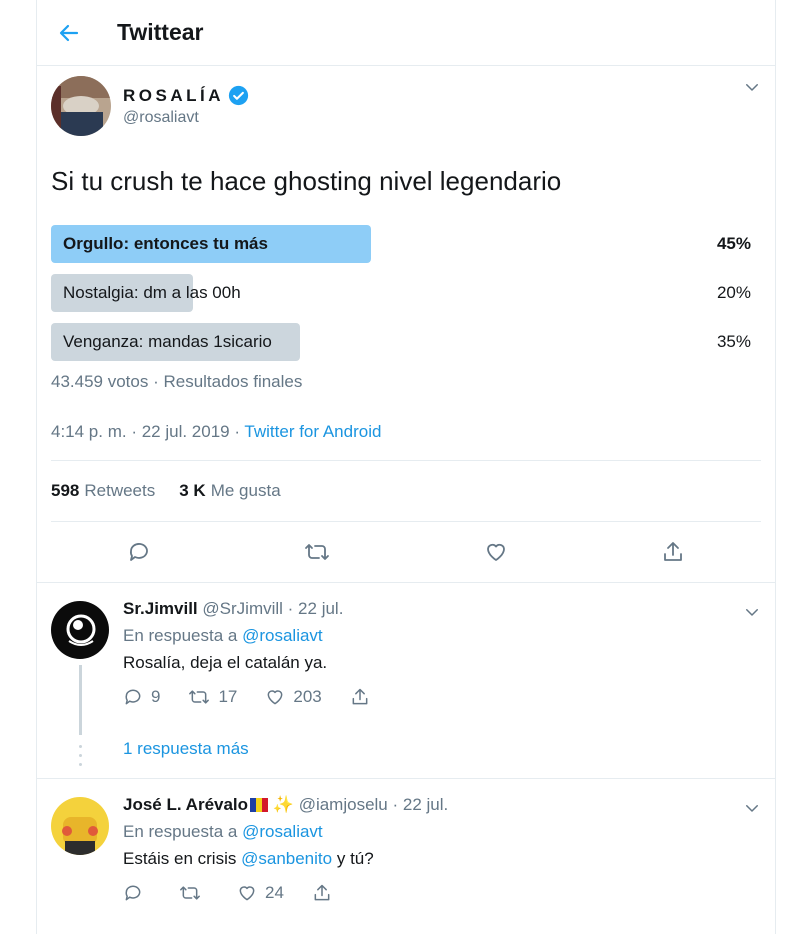  What do you see at coordinates (286, 858) in the screenshot?
I see `mention-link: @sanbenito` at bounding box center [286, 858].